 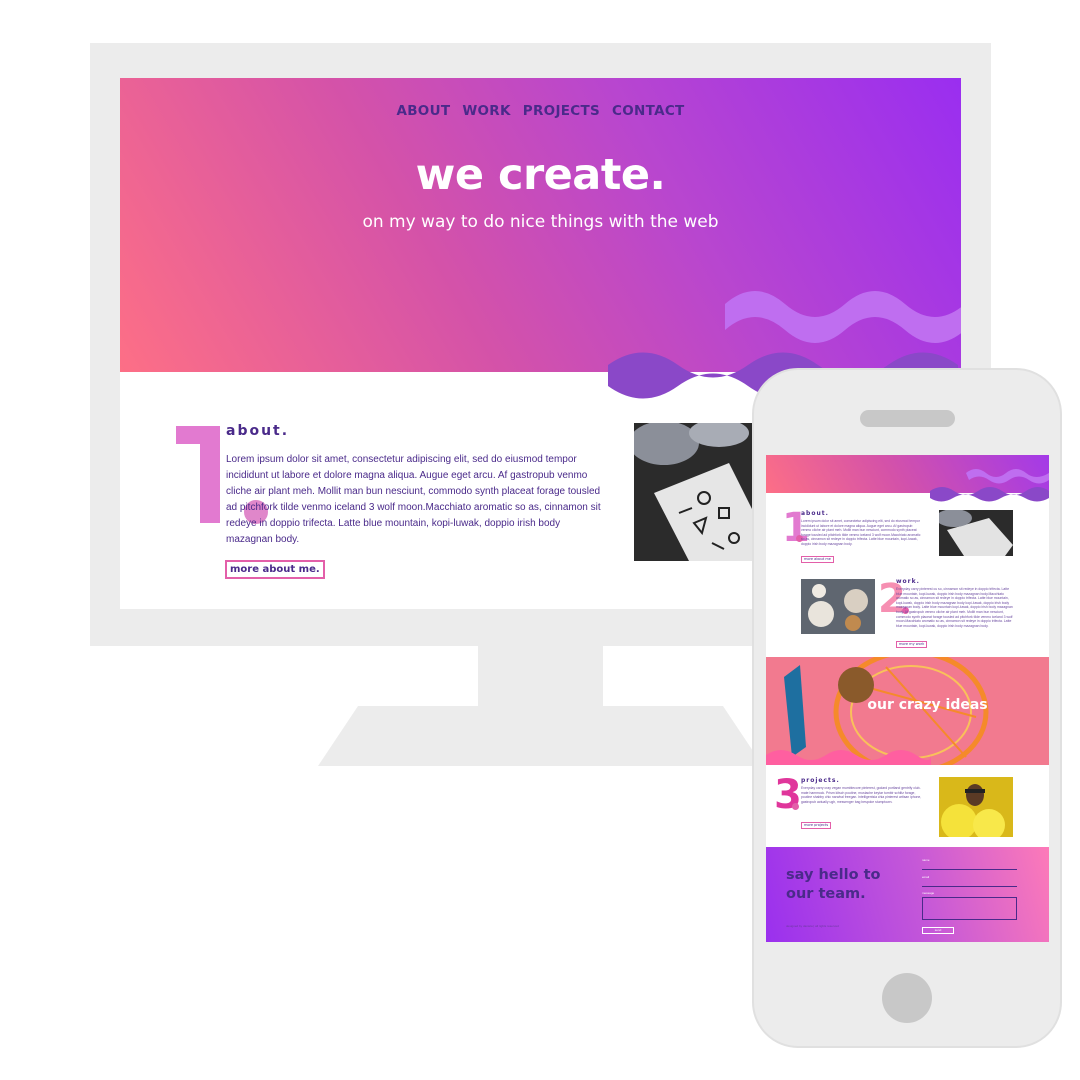 I want to click on phone-home-button, so click(x=907, y=998).